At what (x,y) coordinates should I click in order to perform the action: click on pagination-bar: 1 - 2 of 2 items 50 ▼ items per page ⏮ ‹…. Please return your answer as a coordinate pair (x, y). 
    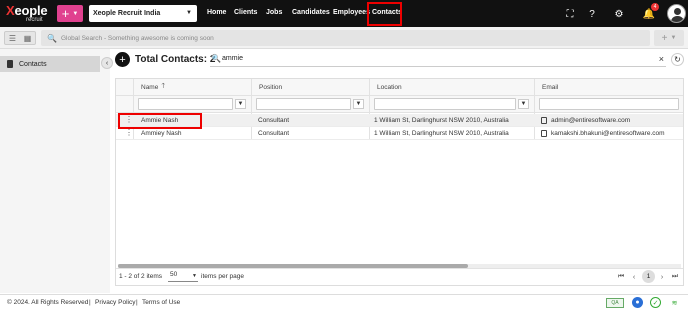
    Looking at the image, I should click on (399, 276).